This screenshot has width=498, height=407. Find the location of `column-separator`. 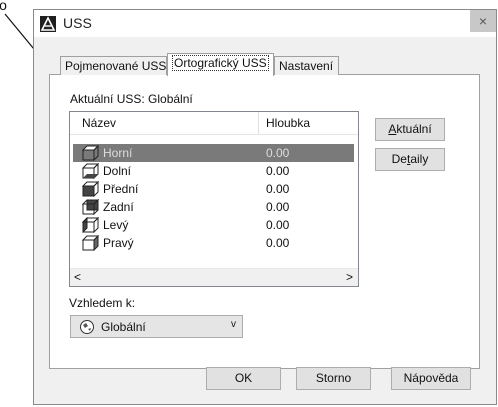

column-separator is located at coordinates (258, 123).